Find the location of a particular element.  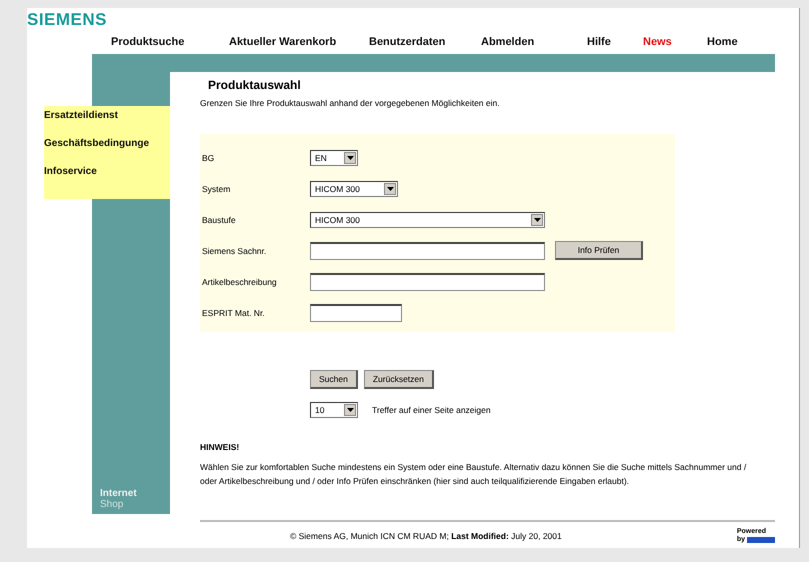

dropdown: 10 is located at coordinates (334, 410).